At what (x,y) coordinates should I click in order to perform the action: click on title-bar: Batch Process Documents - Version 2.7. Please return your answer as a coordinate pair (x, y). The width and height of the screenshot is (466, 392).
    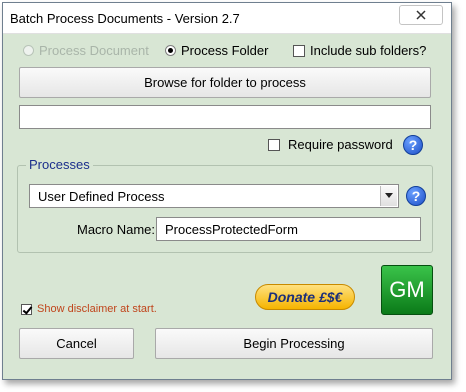
    Looking at the image, I should click on (227, 18).